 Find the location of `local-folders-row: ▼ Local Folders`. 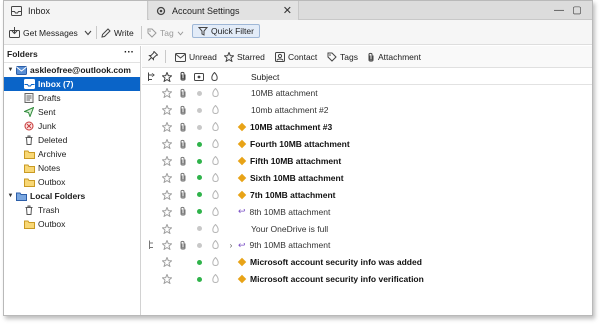

local-folders-row: ▼ Local Folders is located at coordinates (72, 196).